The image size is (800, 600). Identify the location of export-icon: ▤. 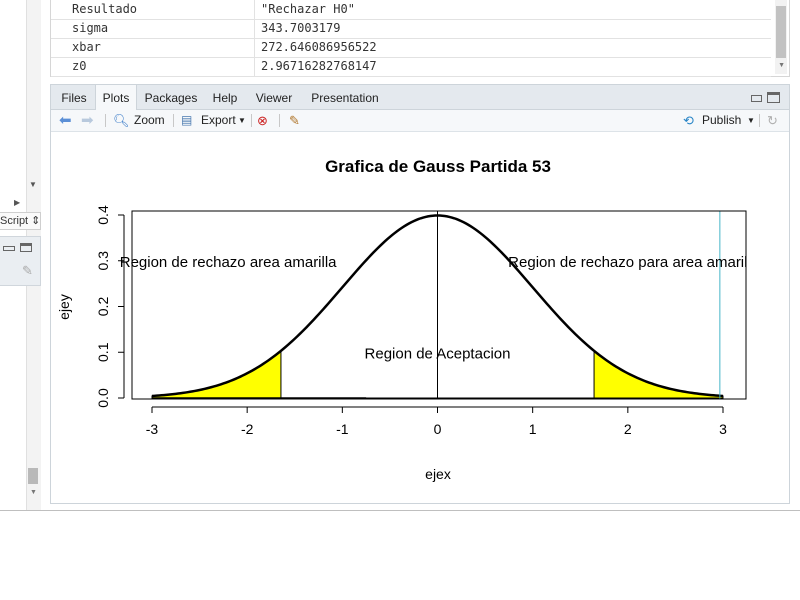
(186, 120).